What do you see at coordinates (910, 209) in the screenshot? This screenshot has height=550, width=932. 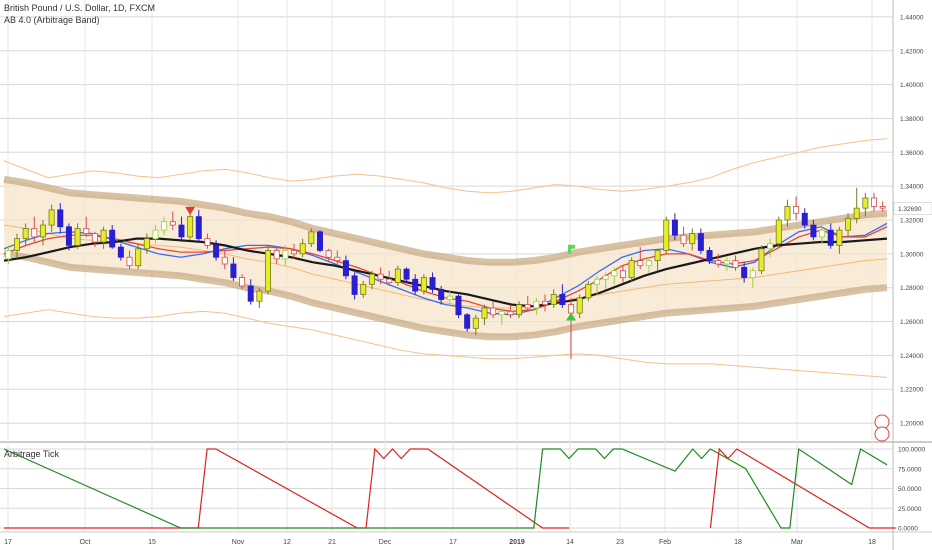 I see `current-price-label: 1.32690` at bounding box center [910, 209].